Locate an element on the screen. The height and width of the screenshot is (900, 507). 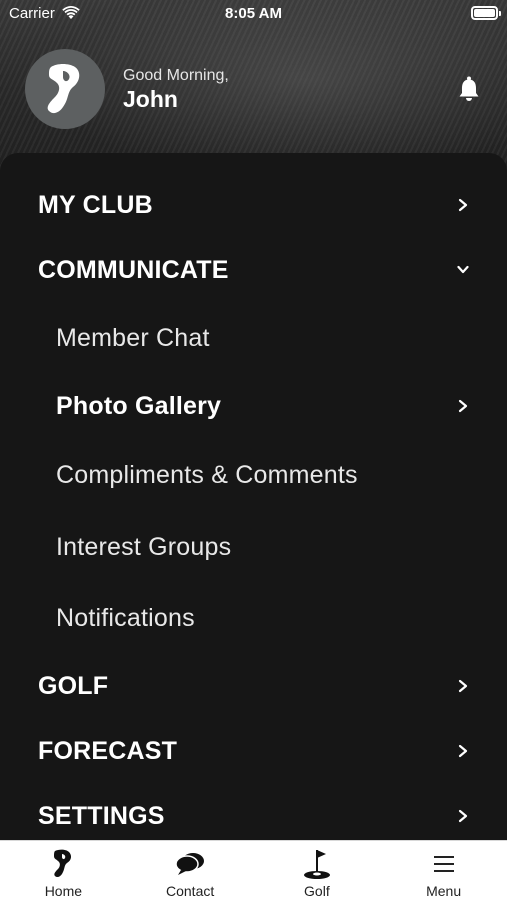
tab-menu: Menu is located at coordinates (443, 870).